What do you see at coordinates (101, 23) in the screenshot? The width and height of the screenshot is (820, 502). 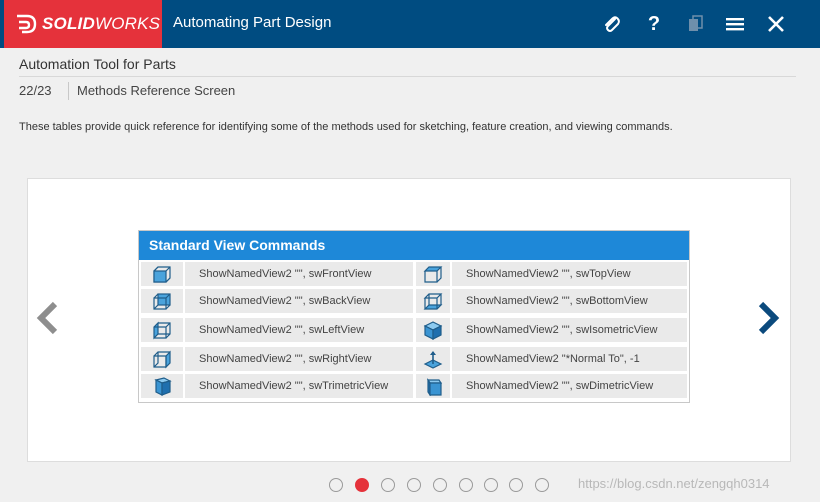 I see `logo-text: SOLIDWORKS` at bounding box center [101, 23].